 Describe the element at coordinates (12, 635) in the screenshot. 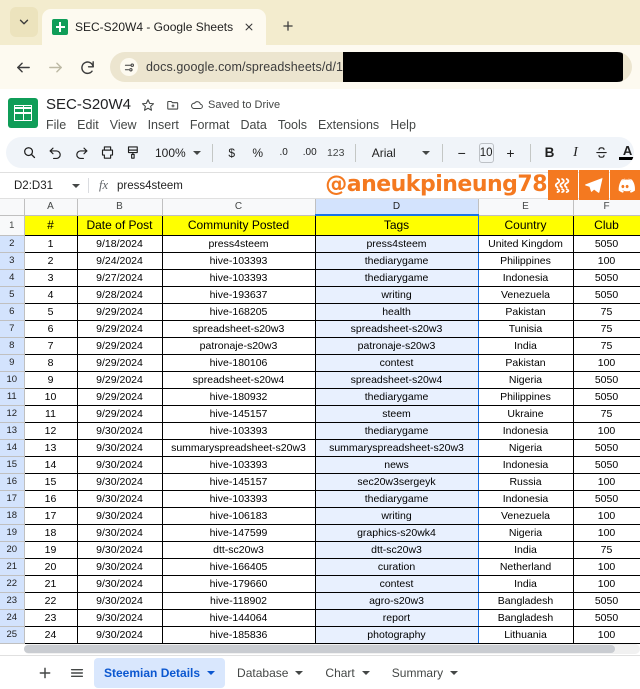

I see `row-header: 25` at that location.